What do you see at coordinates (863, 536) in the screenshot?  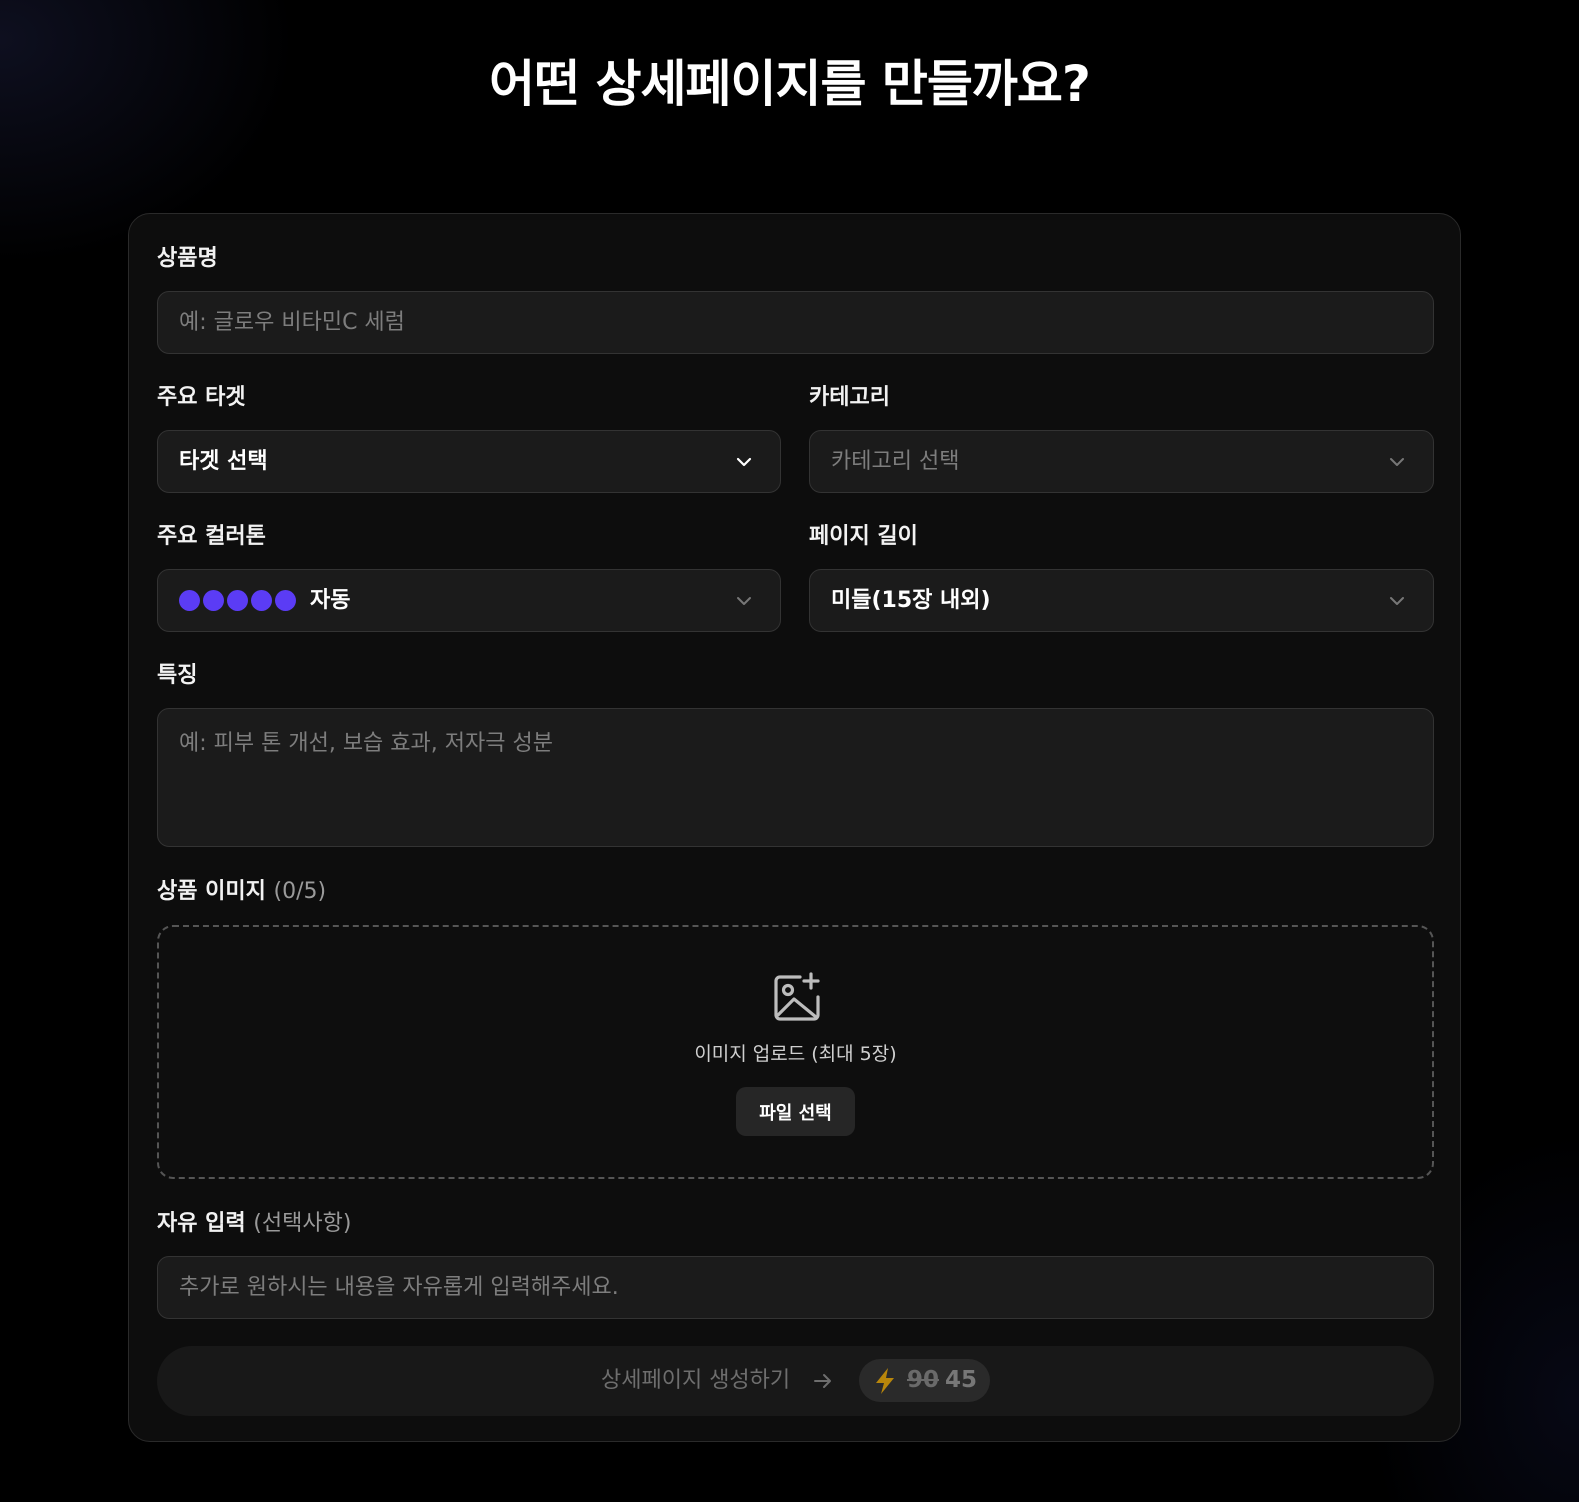 I see `page-length-label: 페이지 길이` at bounding box center [863, 536].